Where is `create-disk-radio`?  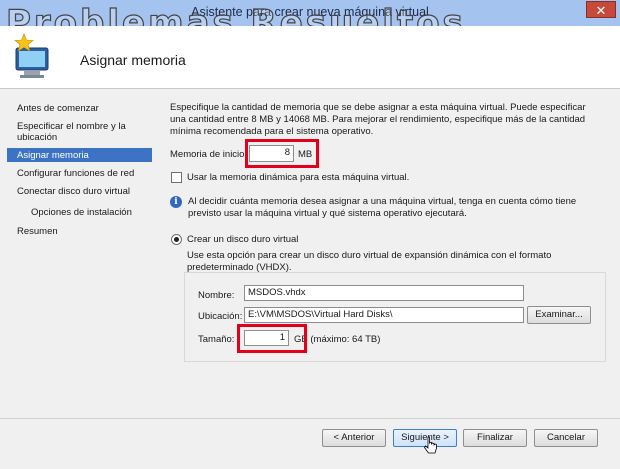 create-disk-radio is located at coordinates (176, 239).